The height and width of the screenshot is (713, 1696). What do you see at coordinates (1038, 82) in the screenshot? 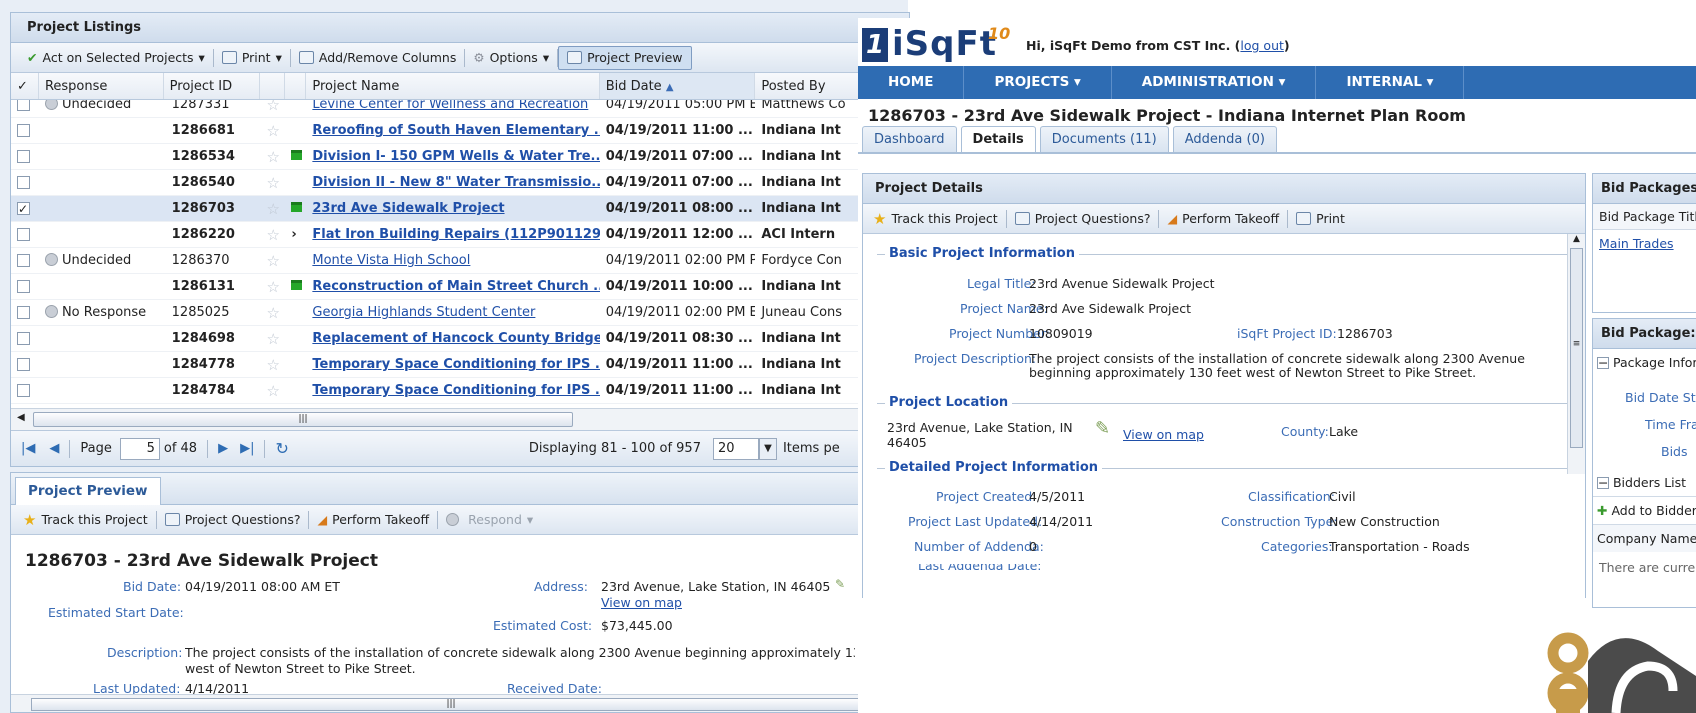
I see `nav-projects: PROJECTS ▾` at bounding box center [1038, 82].